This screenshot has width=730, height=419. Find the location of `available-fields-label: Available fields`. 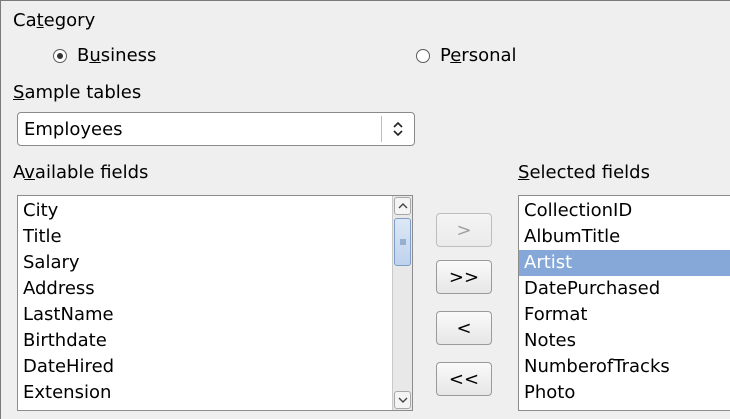

available-fields-label: Available fields is located at coordinates (81, 172).